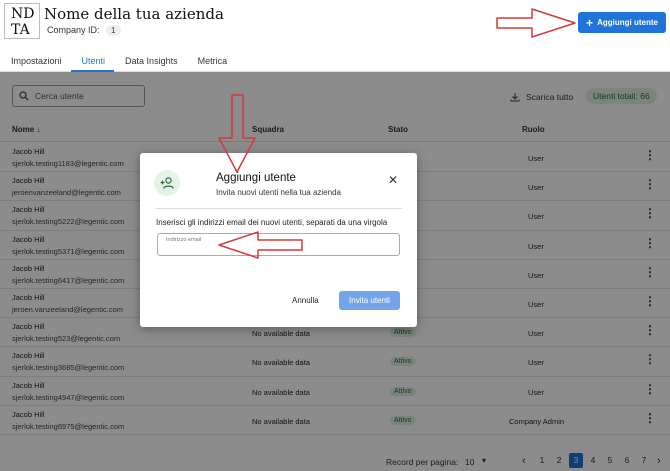 Image resolution: width=670 pixels, height=471 pixels. What do you see at coordinates (92, 61) in the screenshot?
I see `tab-utenti: Utenti` at bounding box center [92, 61].